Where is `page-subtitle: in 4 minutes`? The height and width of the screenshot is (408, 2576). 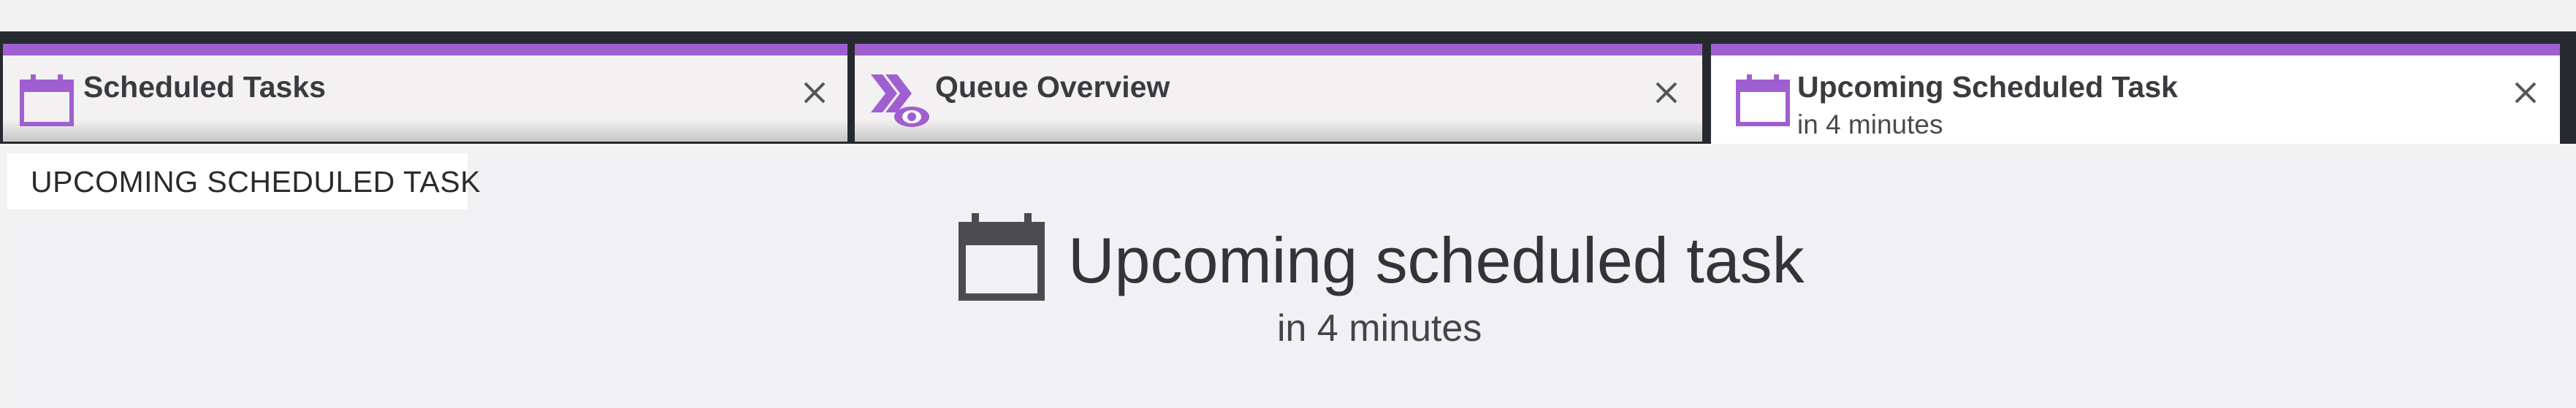 page-subtitle: in 4 minutes is located at coordinates (1380, 328).